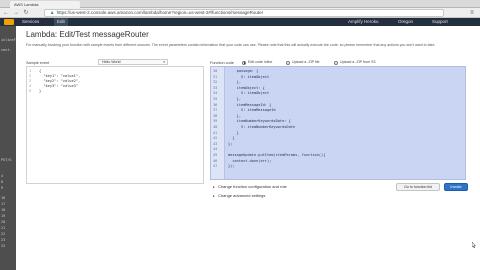 This screenshot has height=270, width=480. What do you see at coordinates (215, 127) in the screenshot?
I see `code-line-number: 40` at bounding box center [215, 127].